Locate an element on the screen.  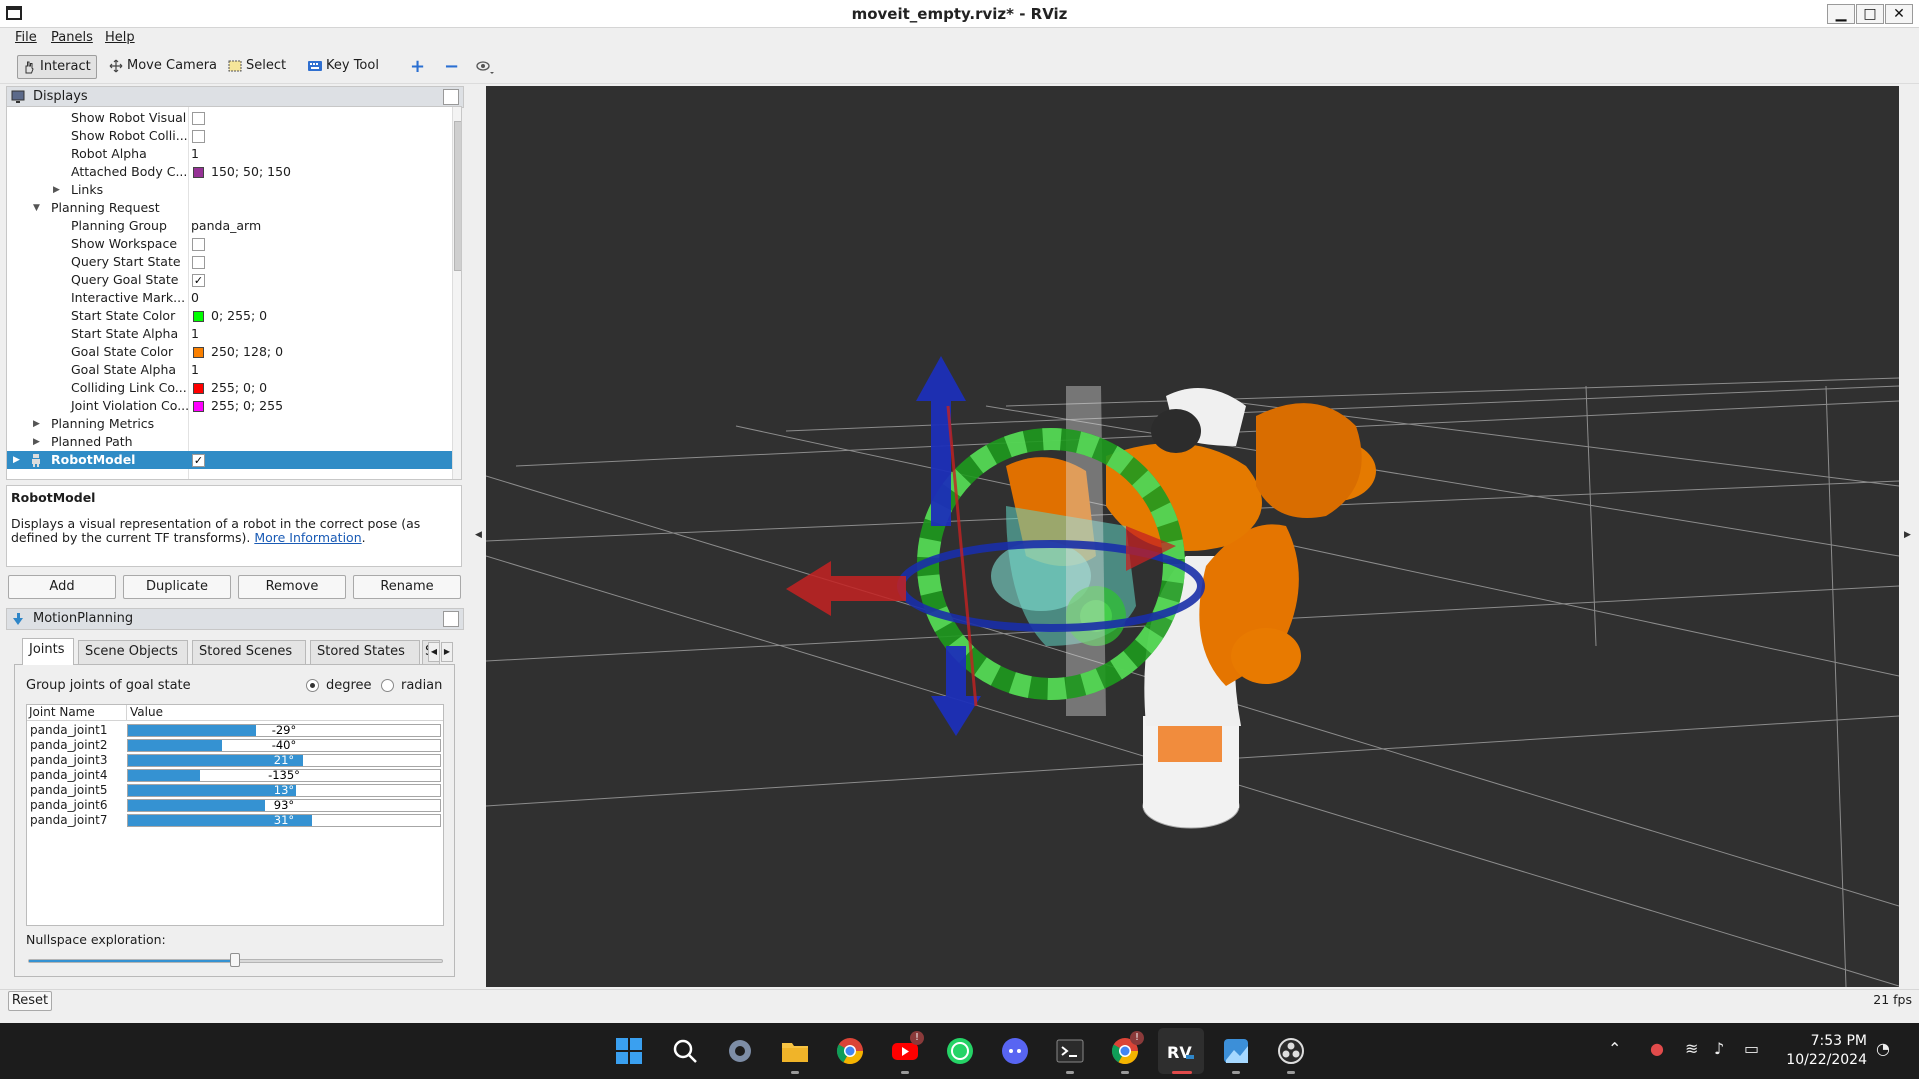
whatsapp-icon is located at coordinates (960, 1051).